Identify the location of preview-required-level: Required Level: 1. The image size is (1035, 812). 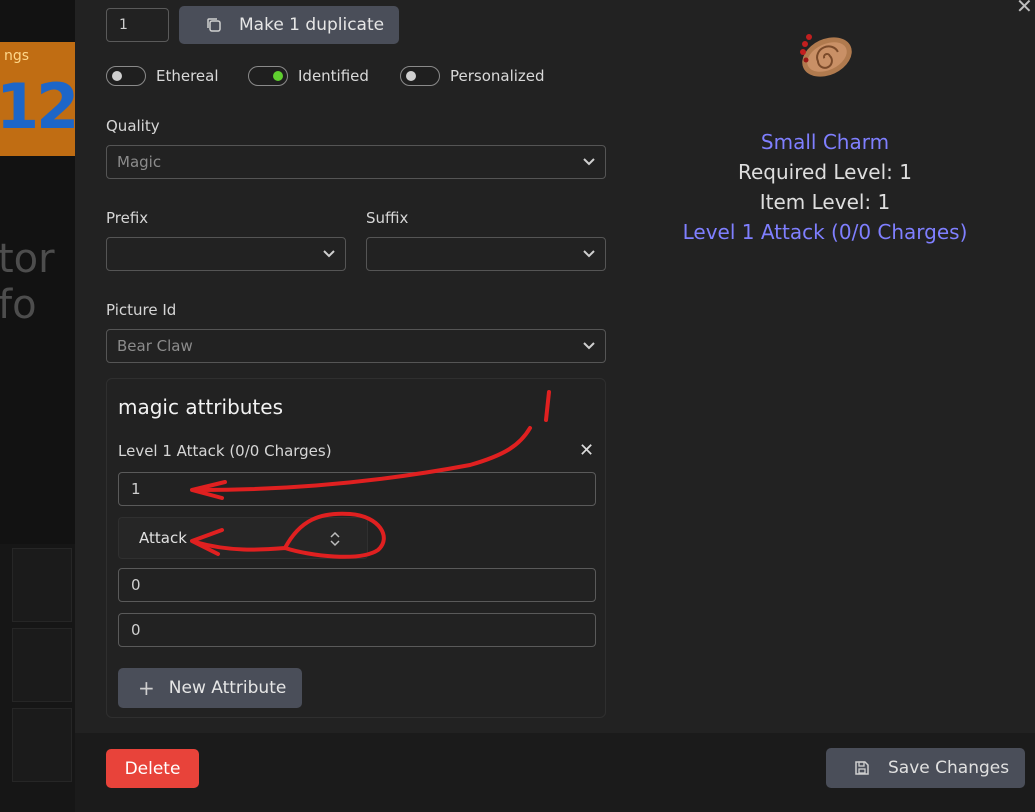
(825, 172).